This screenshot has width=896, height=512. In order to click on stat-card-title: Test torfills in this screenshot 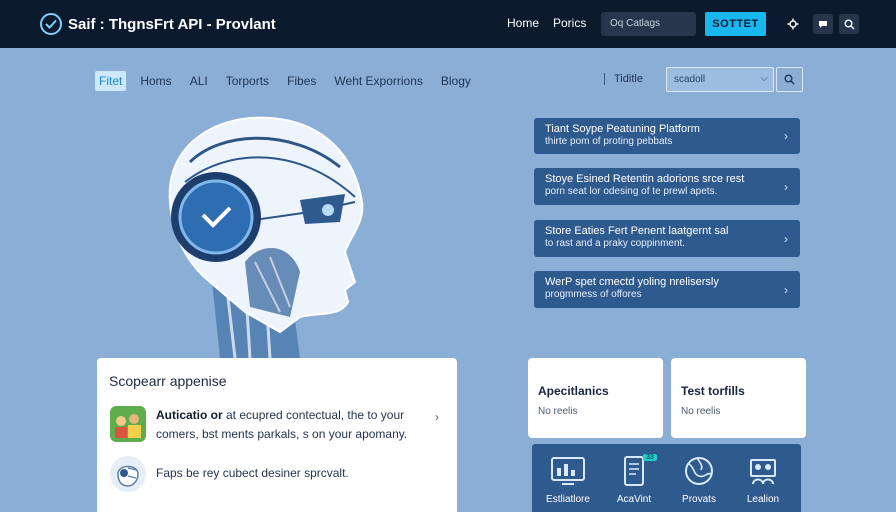, I will do `click(713, 391)`.